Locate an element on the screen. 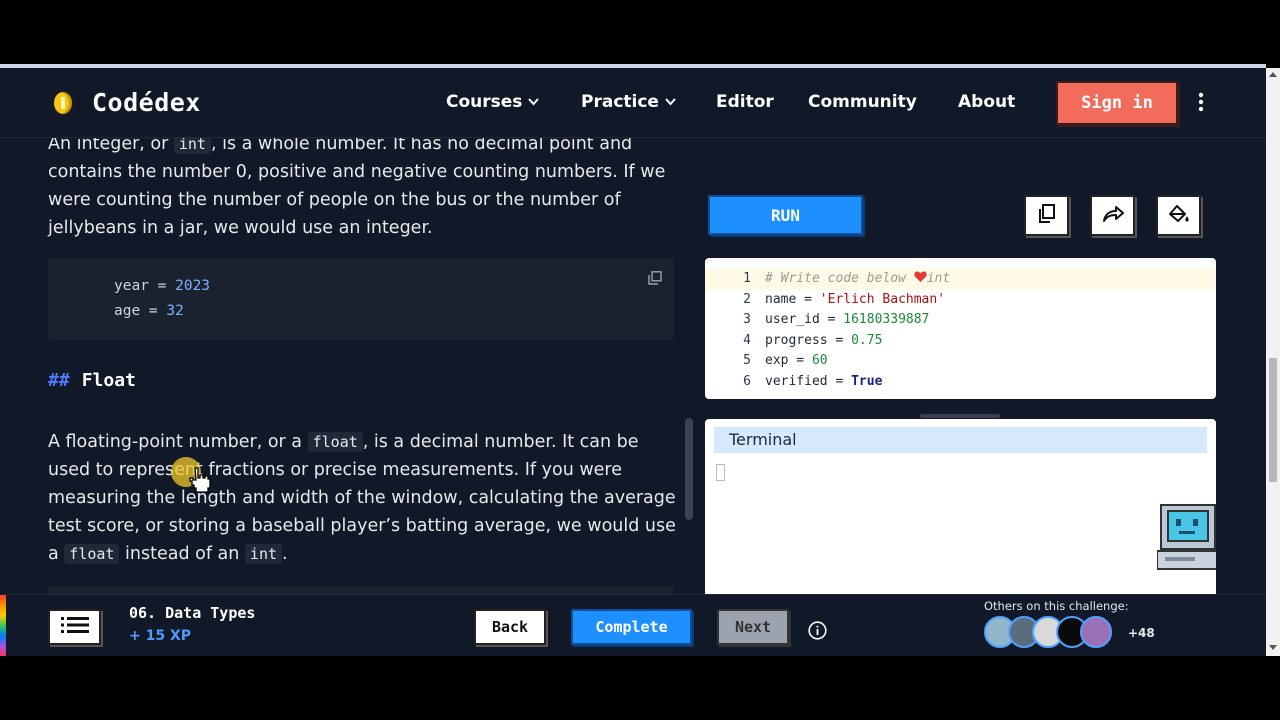 The image size is (1280, 720). nav-about: About is located at coordinates (986, 102).